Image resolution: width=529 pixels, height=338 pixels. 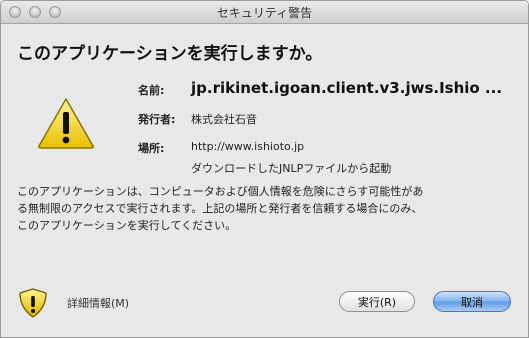 What do you see at coordinates (220, 191) in the screenshot?
I see `description-line: このアプリケーションは、コンピュータおよび個人情報を危険にさらす可能性があ` at bounding box center [220, 191].